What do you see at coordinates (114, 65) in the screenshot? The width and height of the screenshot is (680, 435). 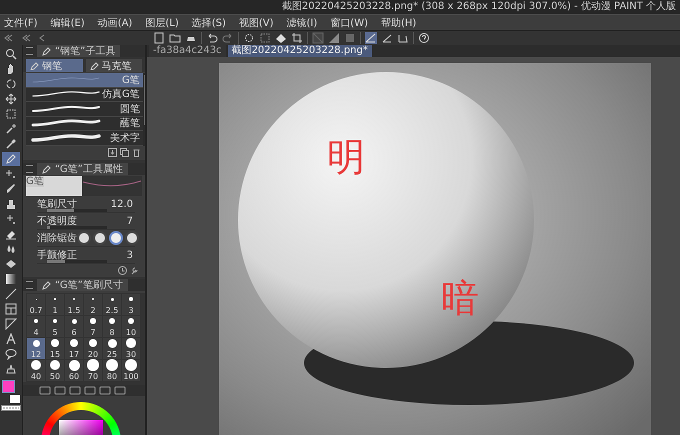 I see `tool-group-tab: 马克笔` at bounding box center [114, 65].